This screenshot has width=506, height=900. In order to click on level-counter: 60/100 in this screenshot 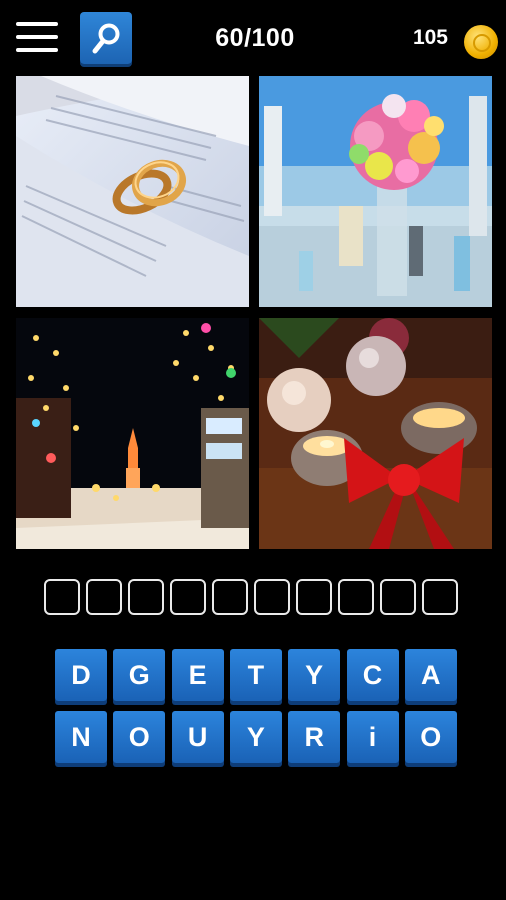, I will do `click(255, 38)`.